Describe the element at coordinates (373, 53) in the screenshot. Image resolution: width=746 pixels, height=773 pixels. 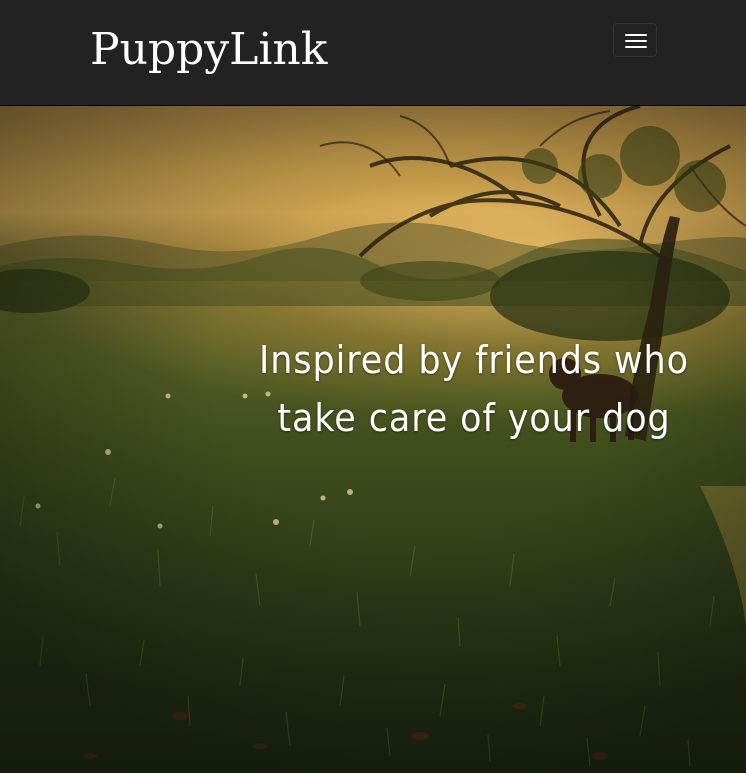
I see `navbar: PuppyLink` at that location.